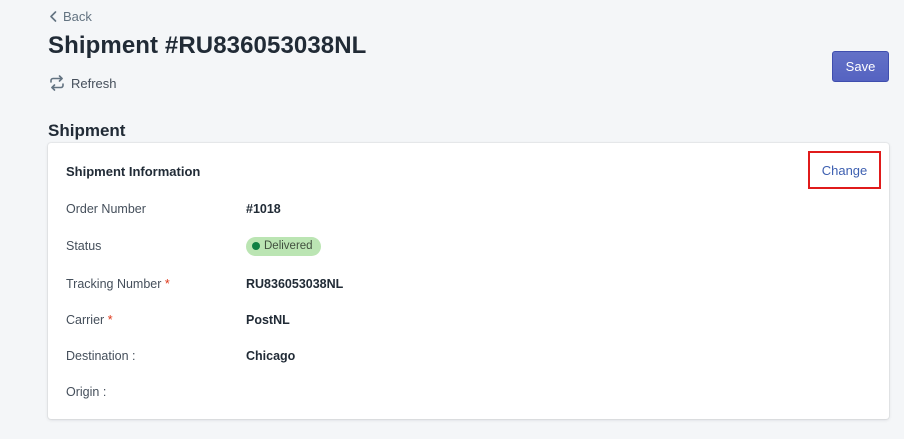 Image resolution: width=904 pixels, height=439 pixels. I want to click on origin-row: Origin :, so click(466, 392).